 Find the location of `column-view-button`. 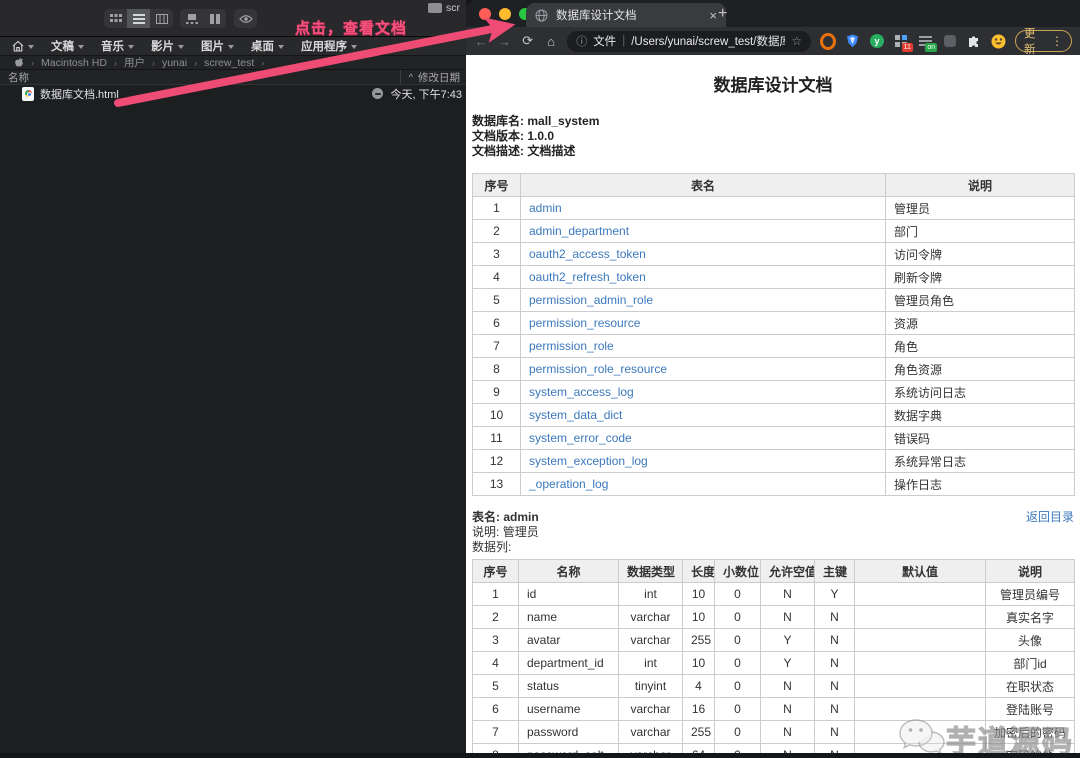

column-view-button is located at coordinates (161, 18).